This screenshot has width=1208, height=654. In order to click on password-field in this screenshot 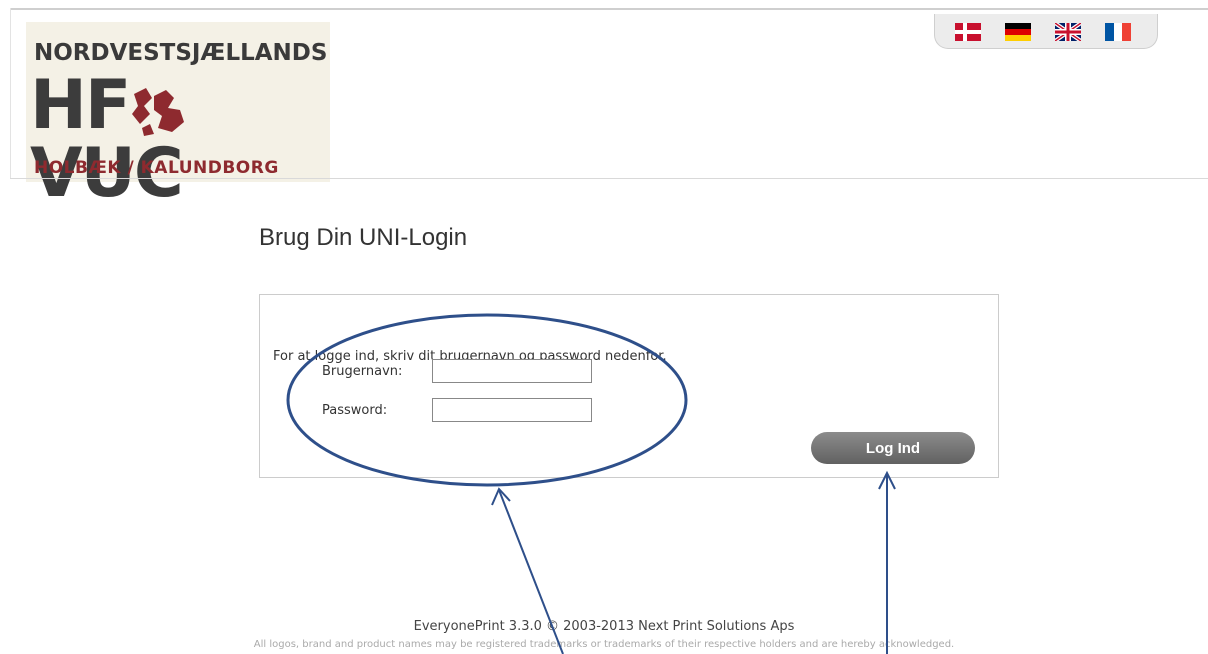, I will do `click(512, 410)`.